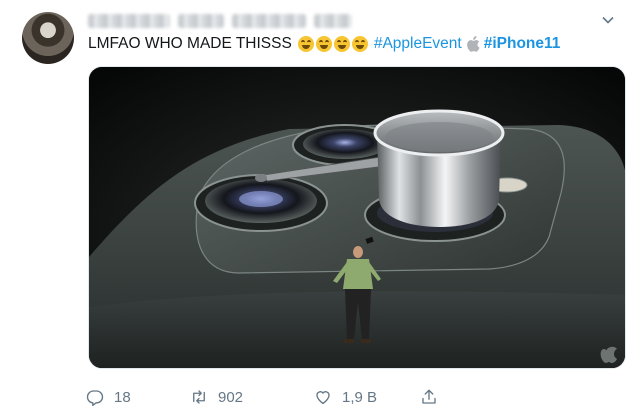 This screenshot has width=640, height=420. I want to click on retweet-icon, so click(199, 397).